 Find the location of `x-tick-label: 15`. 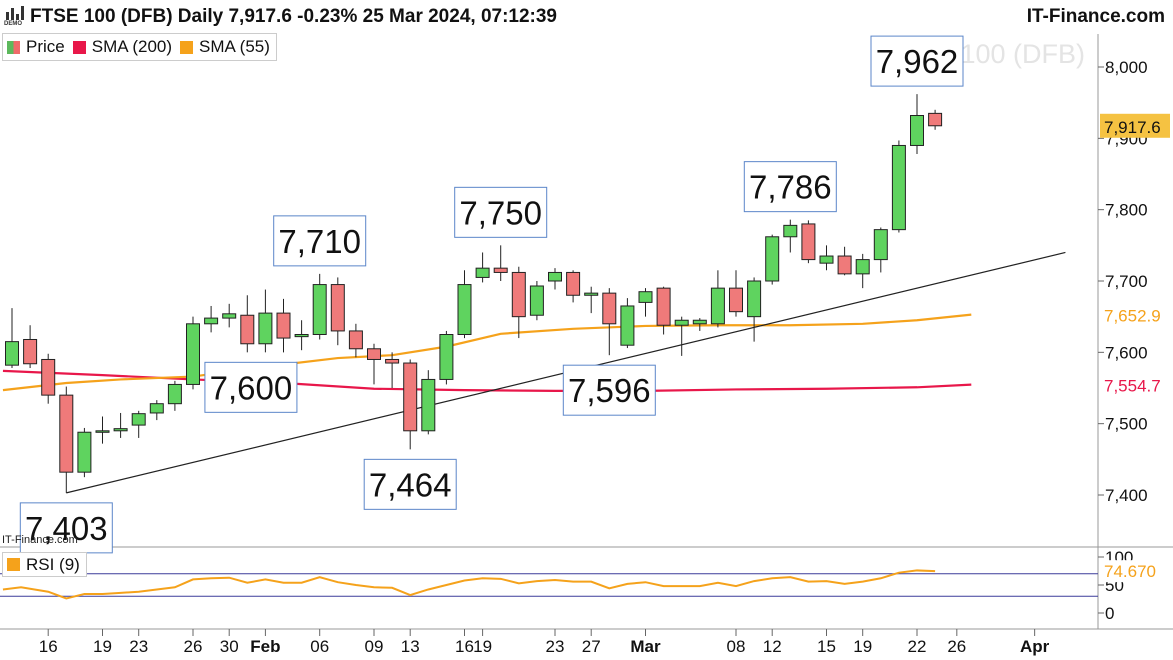

x-tick-label: 15 is located at coordinates (826, 646).